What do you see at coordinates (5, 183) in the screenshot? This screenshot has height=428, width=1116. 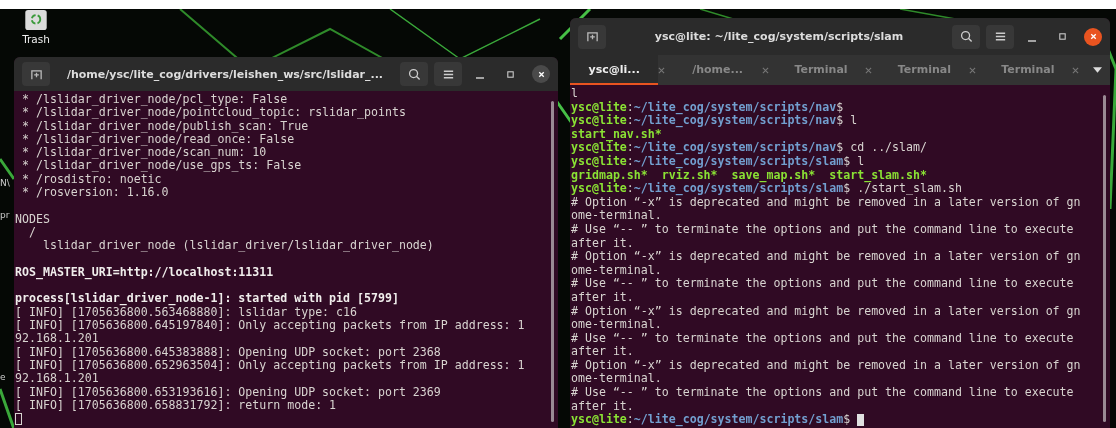 I see `desktop-icon-label: N\` at bounding box center [5, 183].